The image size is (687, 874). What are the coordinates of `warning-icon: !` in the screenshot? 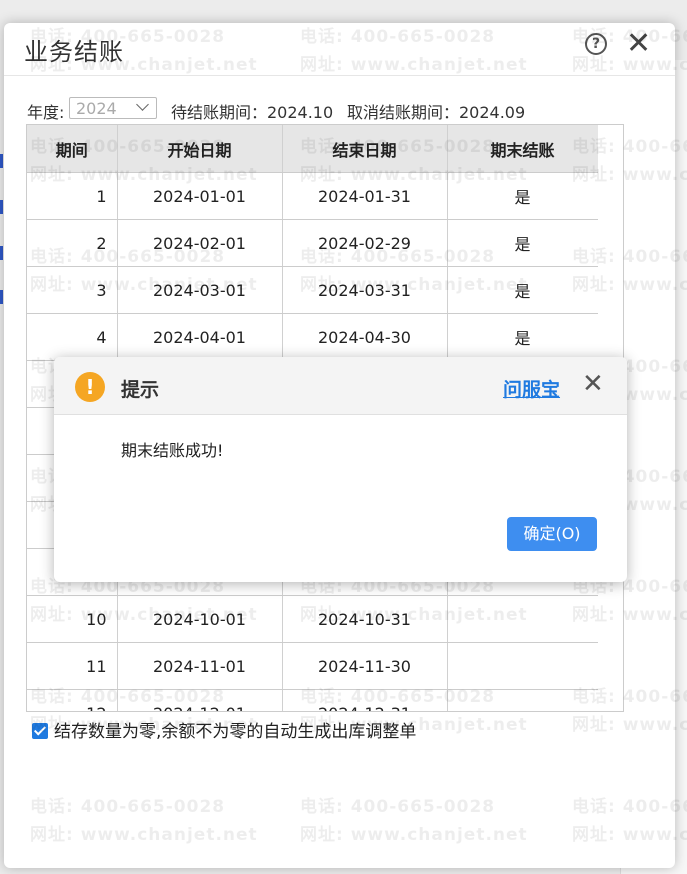 It's located at (90, 387).